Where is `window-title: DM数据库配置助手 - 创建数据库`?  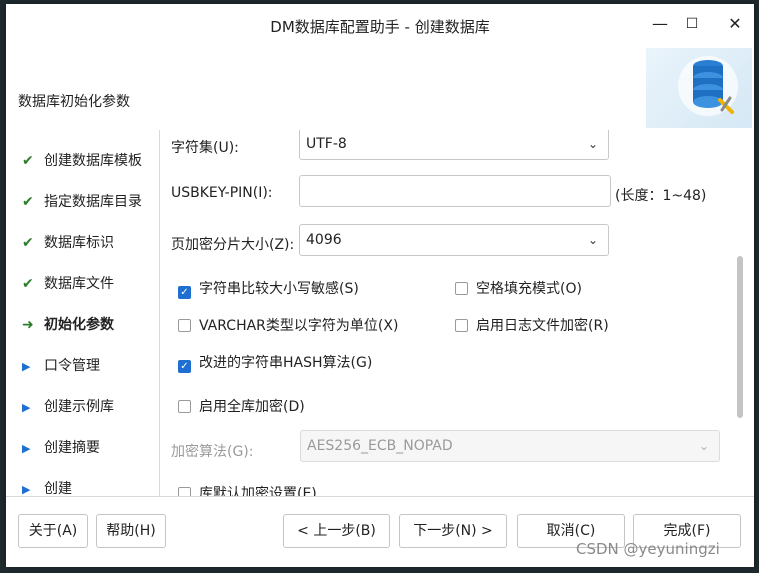 window-title: DM数据库配置助手 - 创建数据库 is located at coordinates (380, 27).